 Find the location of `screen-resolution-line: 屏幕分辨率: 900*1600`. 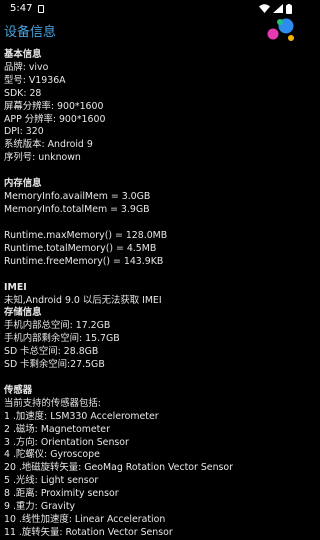

screen-resolution-line: 屏幕分辨率: 900*1600 is located at coordinates (54, 106).